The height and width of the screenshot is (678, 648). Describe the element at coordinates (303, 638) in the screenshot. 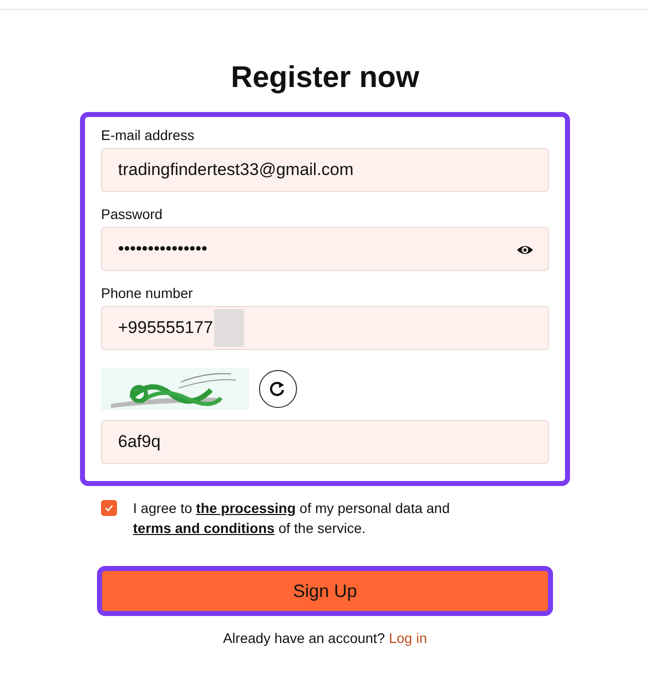

I see `footer-text: Already have an account?` at that location.